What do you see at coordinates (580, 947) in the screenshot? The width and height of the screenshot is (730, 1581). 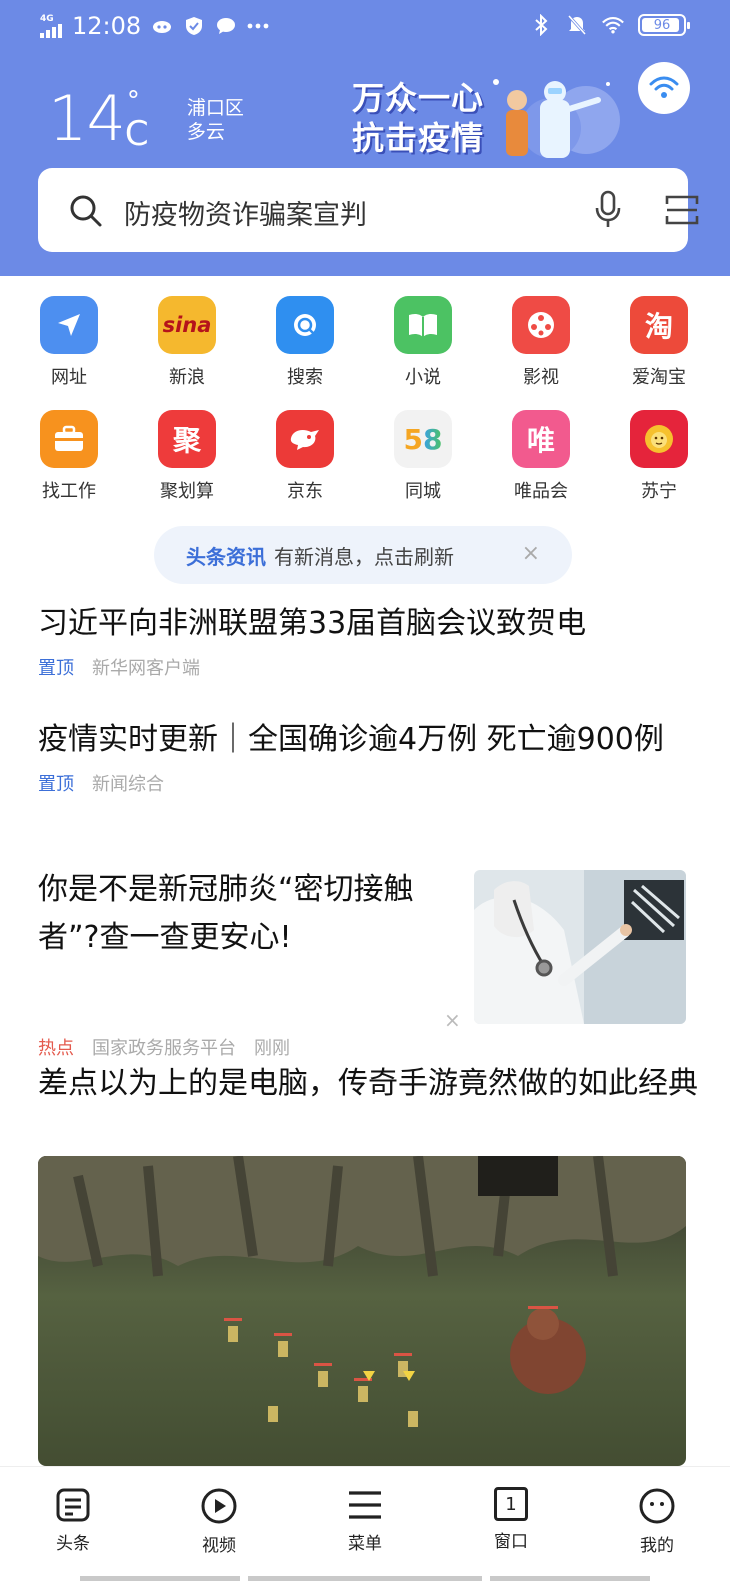 I see `news-thumbnail` at bounding box center [580, 947].